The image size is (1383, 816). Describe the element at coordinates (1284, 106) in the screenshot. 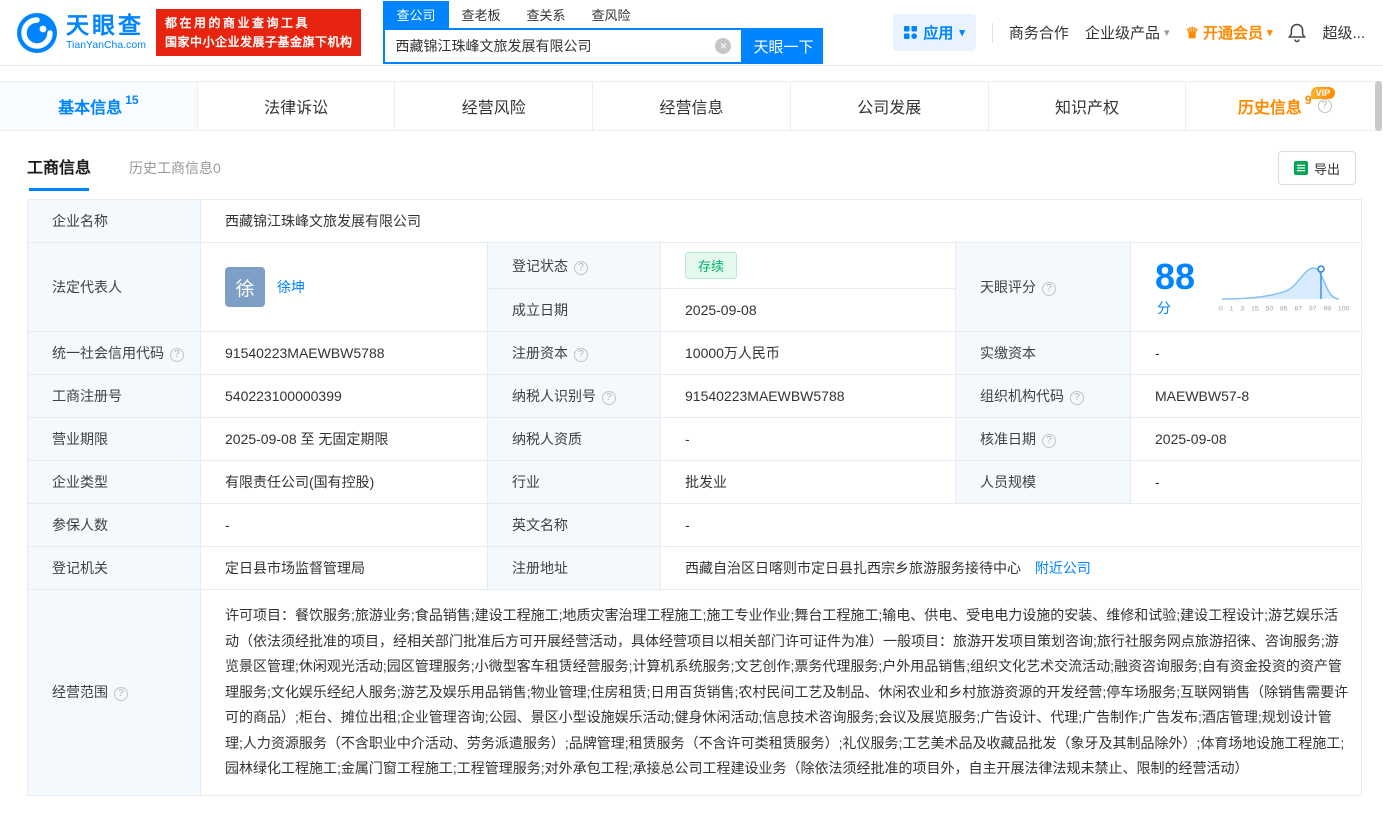

I see `tab-history-info: VIP 历史信息 9 ?` at that location.